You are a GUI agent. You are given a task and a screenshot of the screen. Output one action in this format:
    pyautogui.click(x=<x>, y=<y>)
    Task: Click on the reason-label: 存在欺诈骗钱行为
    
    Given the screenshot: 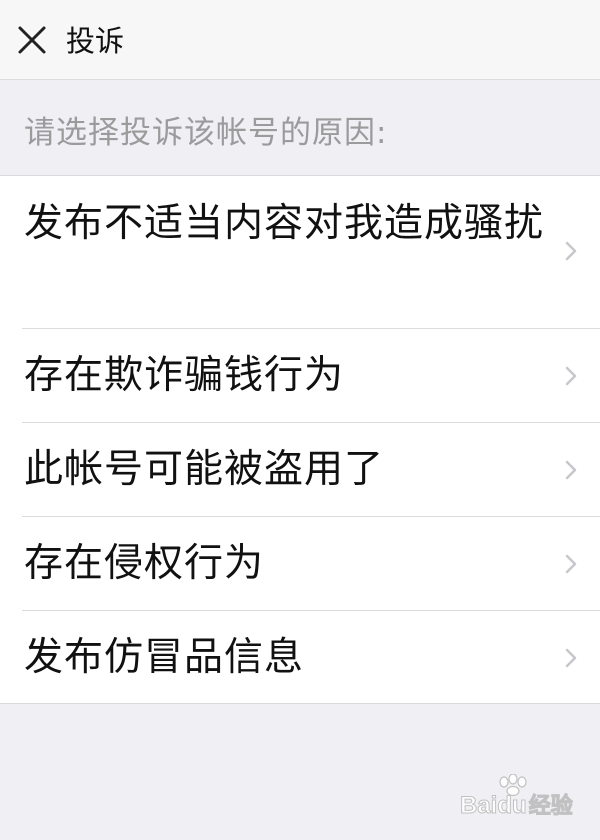 What is the action you would take?
    pyautogui.click(x=184, y=375)
    